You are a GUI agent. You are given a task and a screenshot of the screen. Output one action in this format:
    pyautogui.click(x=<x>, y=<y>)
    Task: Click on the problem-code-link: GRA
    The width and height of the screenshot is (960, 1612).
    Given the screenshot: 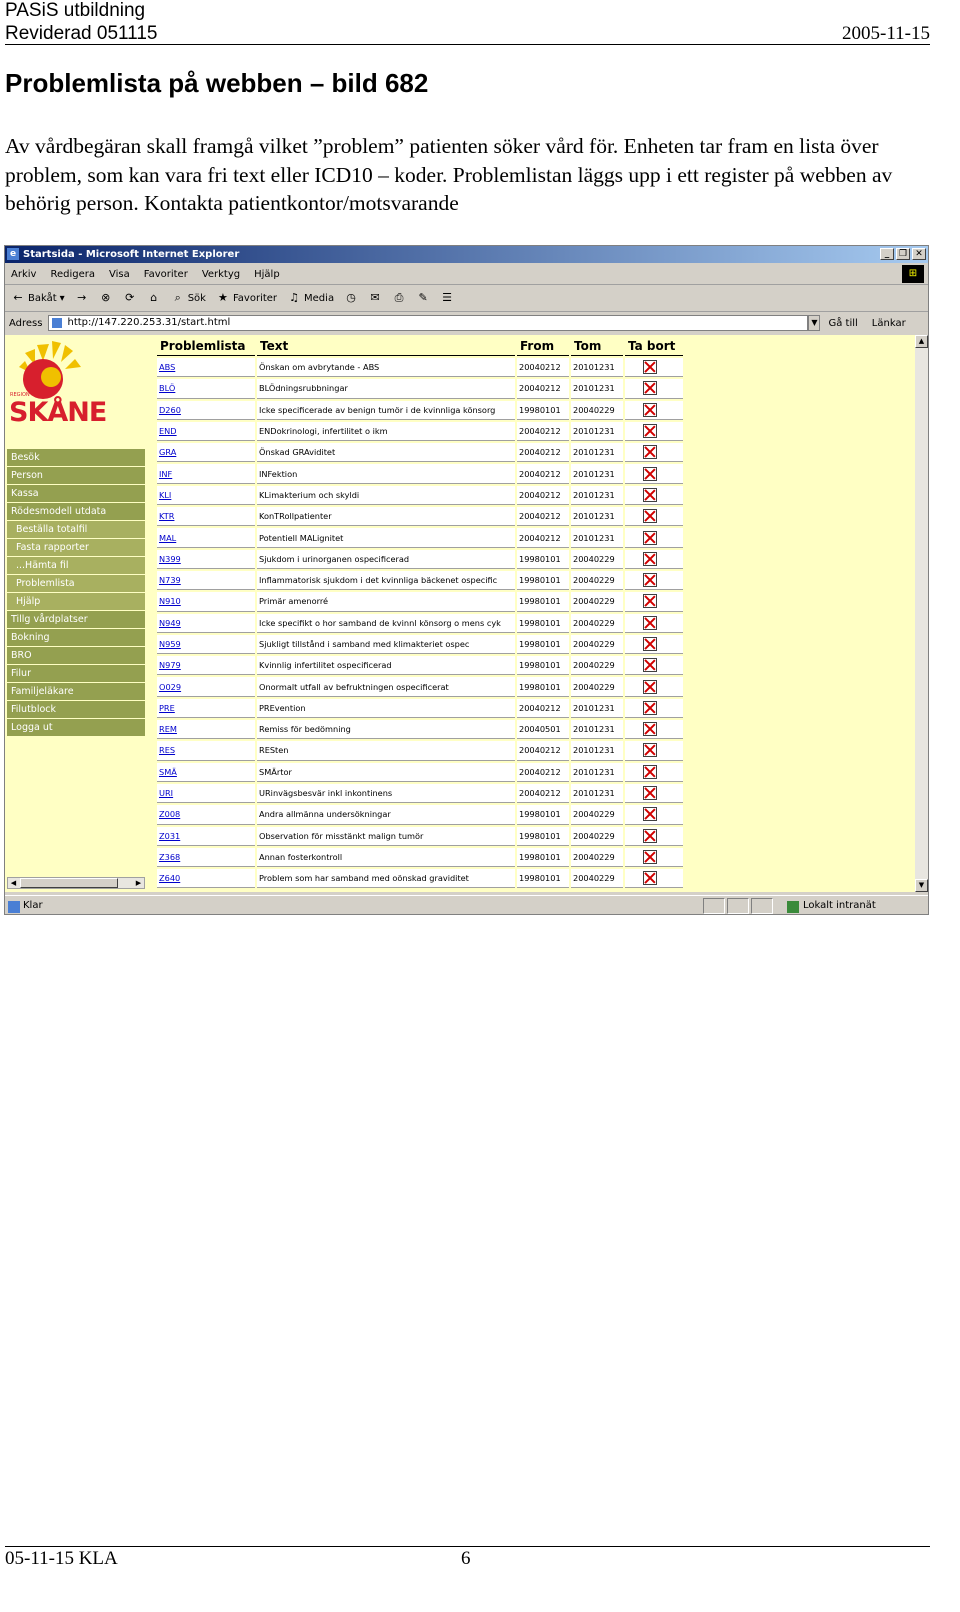 What is the action you would take?
    pyautogui.click(x=167, y=452)
    